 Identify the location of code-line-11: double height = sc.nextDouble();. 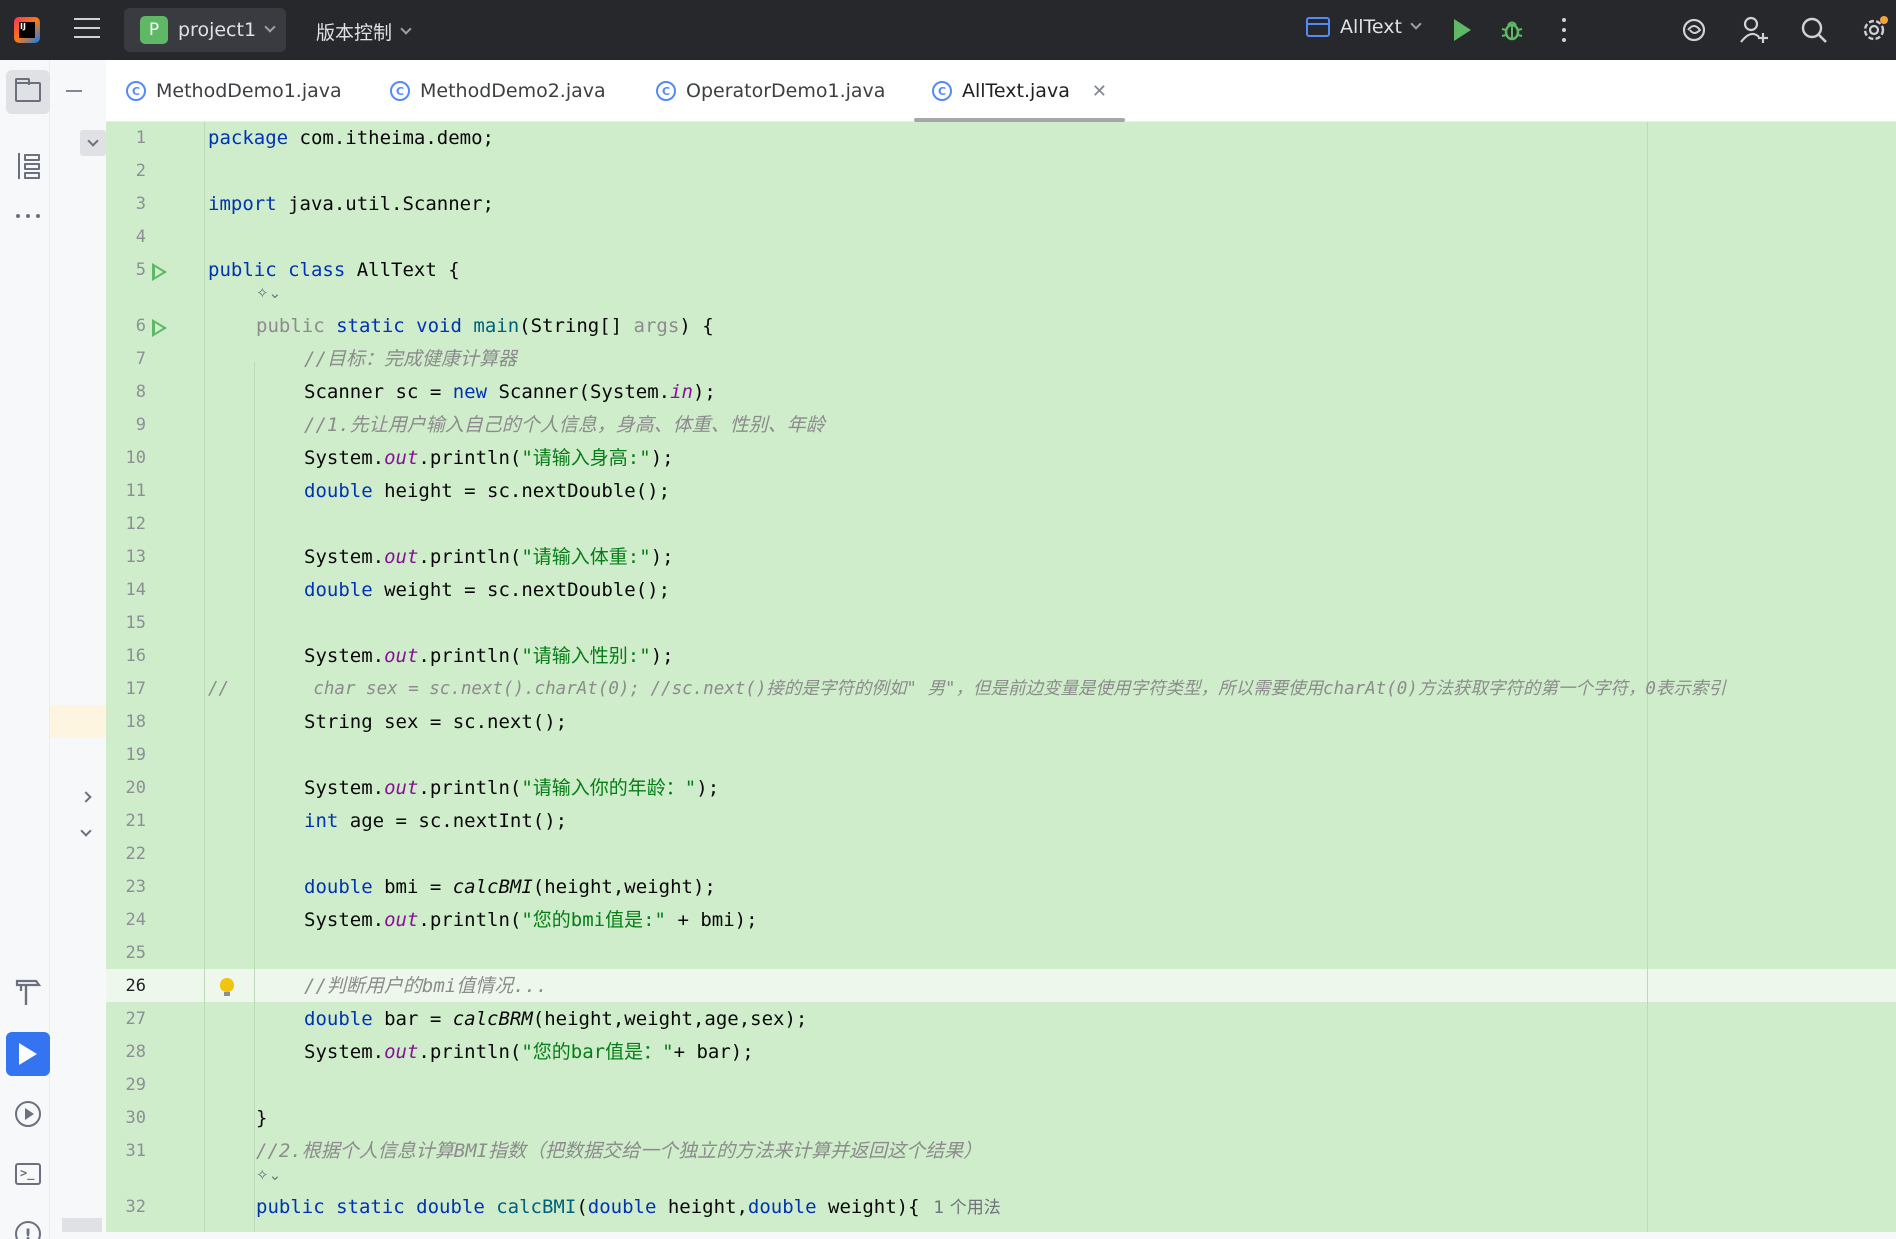
(487, 491).